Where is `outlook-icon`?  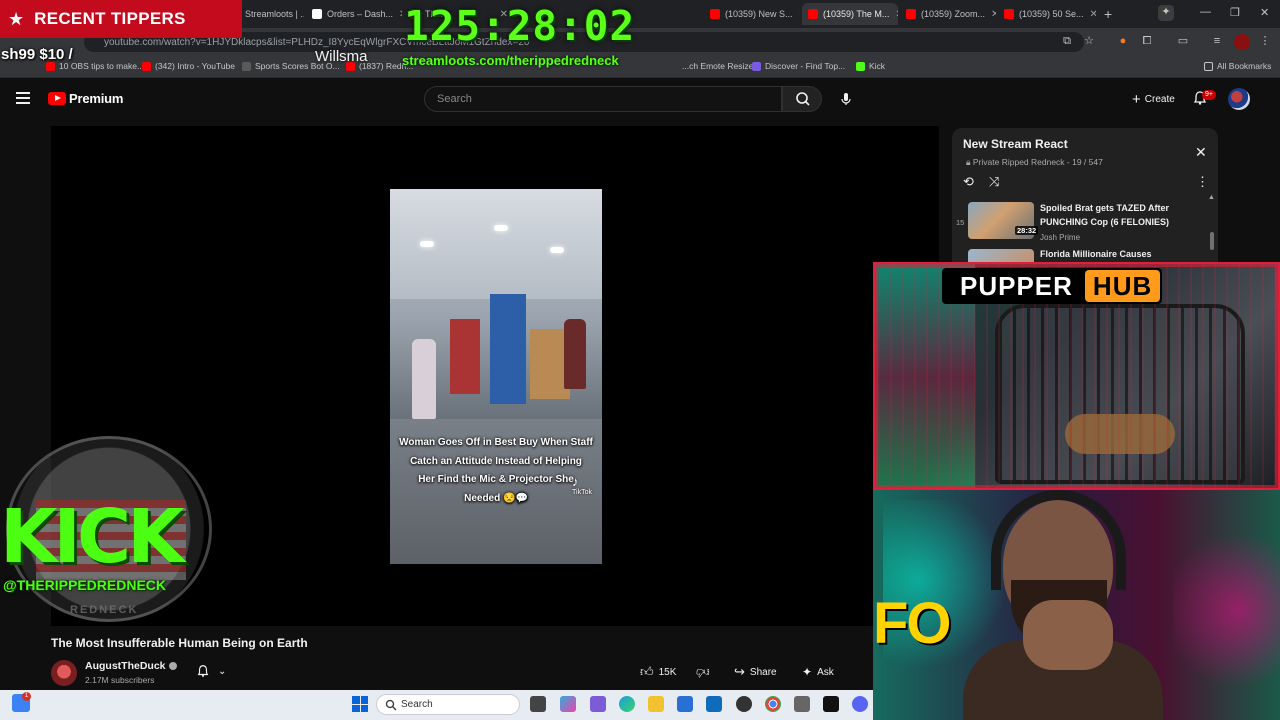 outlook-icon is located at coordinates (714, 704).